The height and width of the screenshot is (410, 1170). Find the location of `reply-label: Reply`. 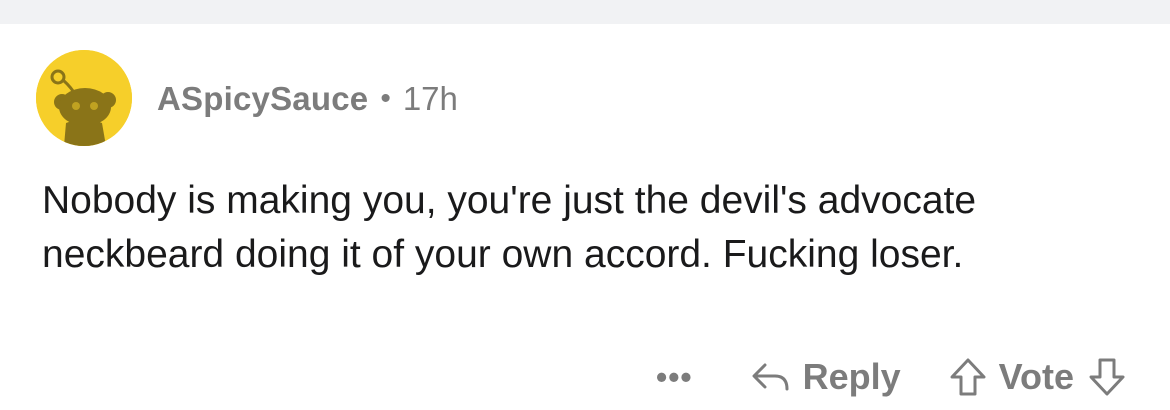

reply-label: Reply is located at coordinates (851, 376).